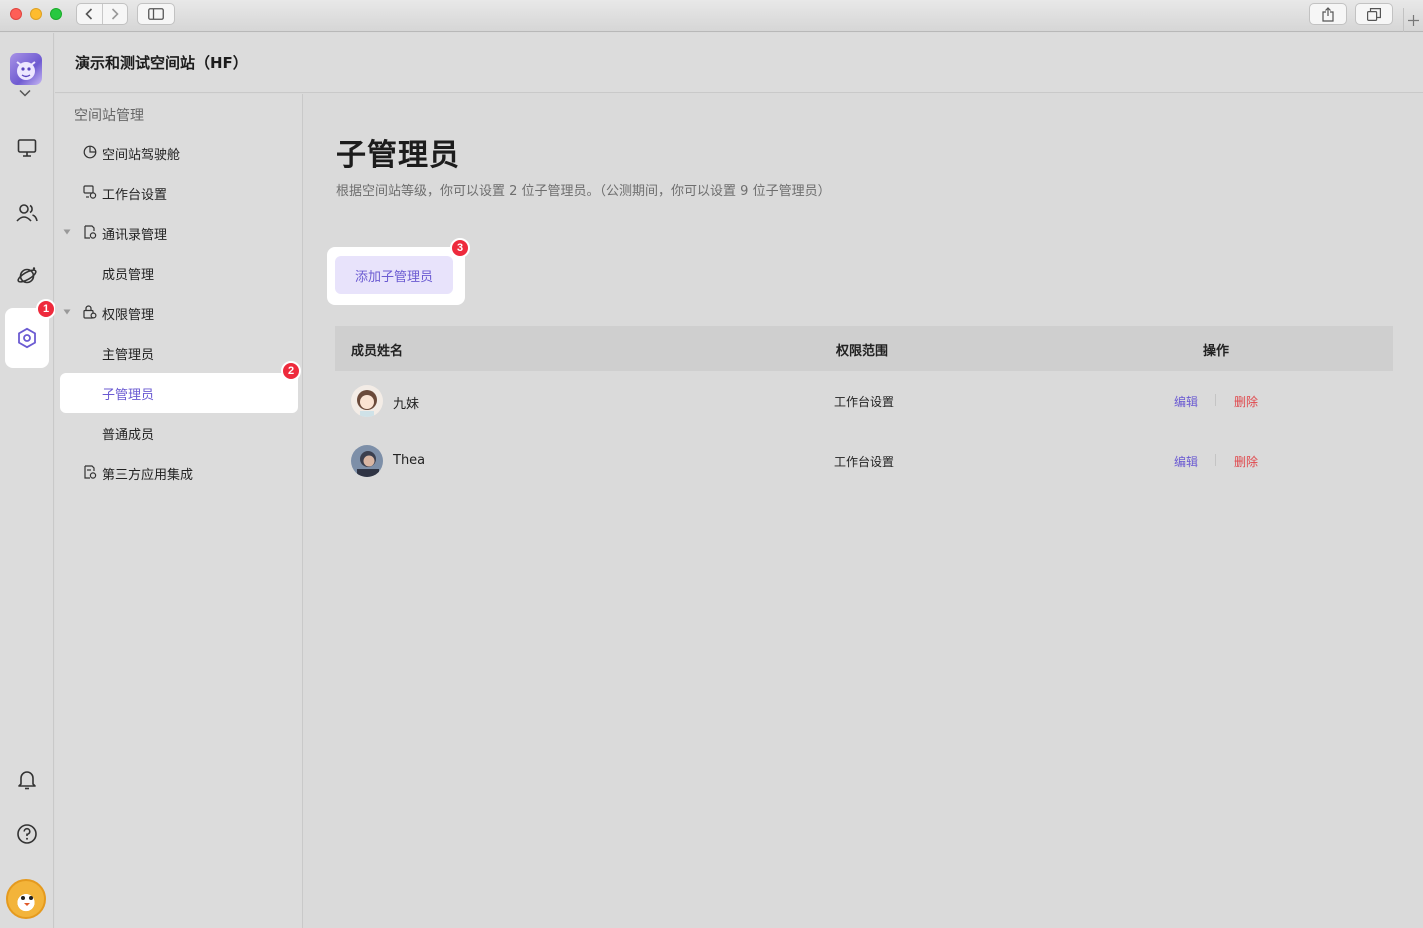  Describe the element at coordinates (179, 433) in the screenshot. I see `sidebar-item-regular-members: 普通成员` at that location.